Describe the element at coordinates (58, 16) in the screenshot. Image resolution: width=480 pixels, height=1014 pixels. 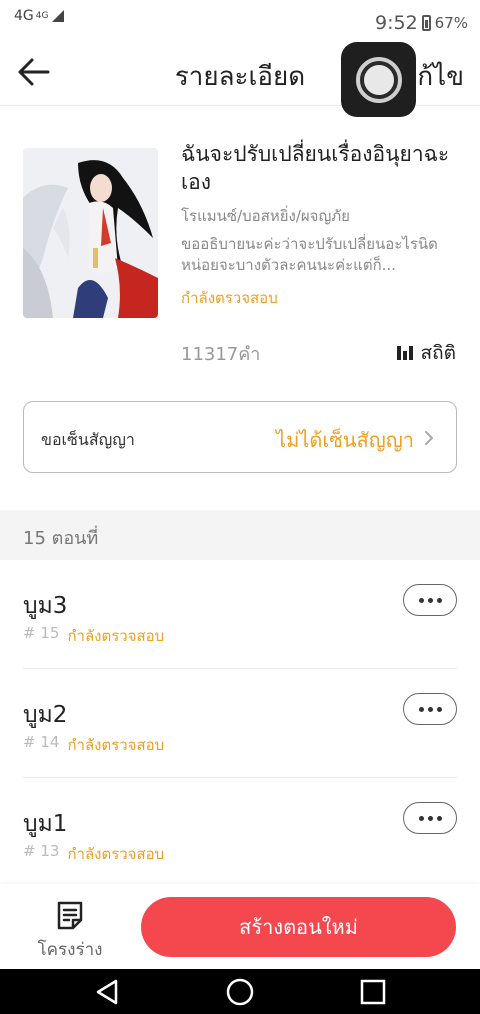
I see `signal-icon` at that location.